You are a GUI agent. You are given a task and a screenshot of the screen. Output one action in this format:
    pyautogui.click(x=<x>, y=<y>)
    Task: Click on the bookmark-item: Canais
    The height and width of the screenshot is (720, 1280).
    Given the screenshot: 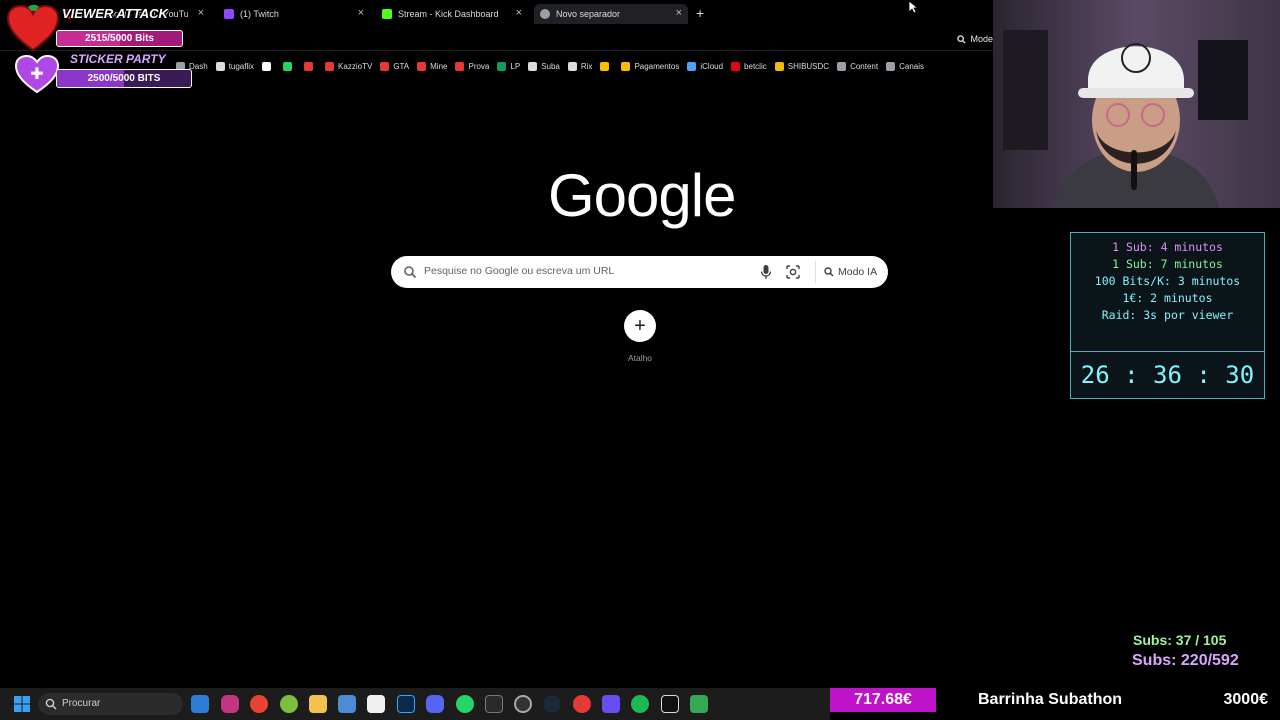 What is the action you would take?
    pyautogui.click(x=905, y=66)
    